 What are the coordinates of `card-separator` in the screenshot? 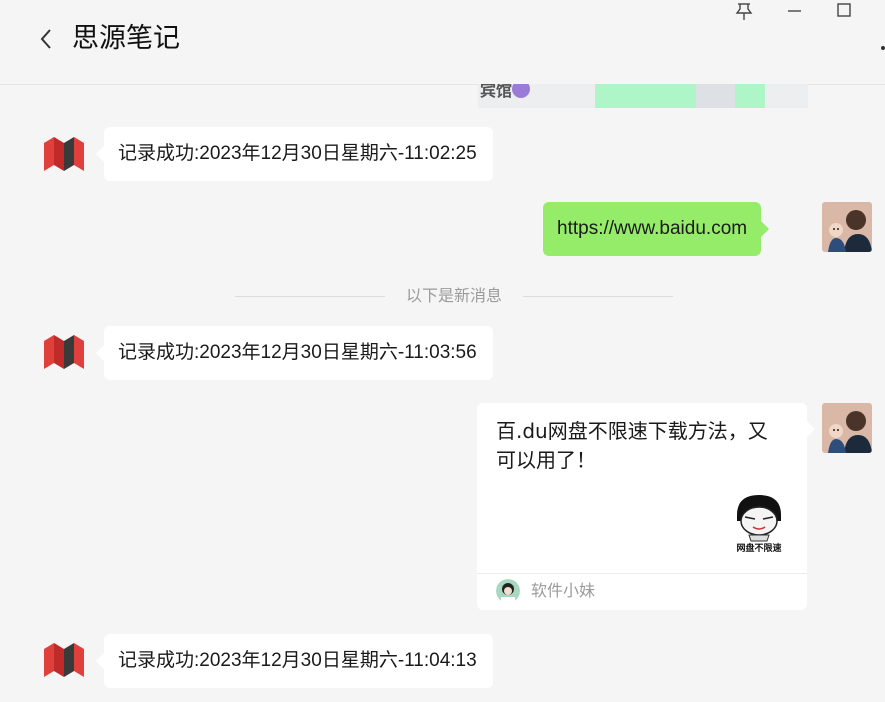 It's located at (642, 573).